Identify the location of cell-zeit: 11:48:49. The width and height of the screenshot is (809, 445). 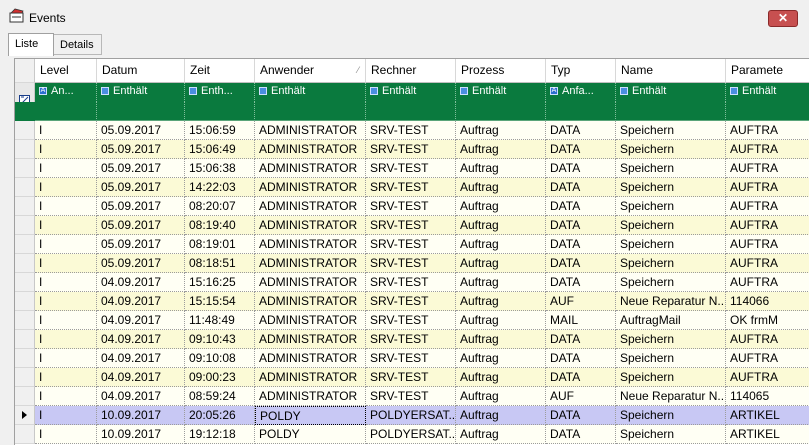
(220, 320).